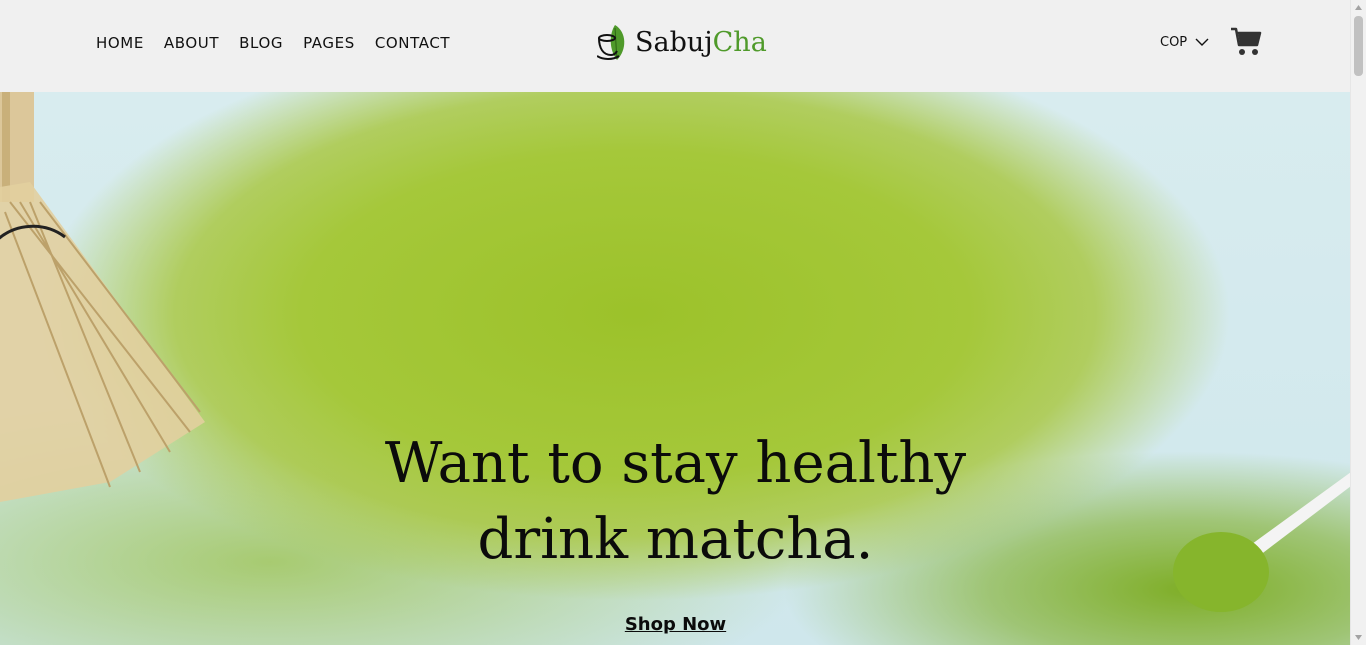 The height and width of the screenshot is (645, 1366). Describe the element at coordinates (1358, 322) in the screenshot. I see `page-scrollbar` at that location.